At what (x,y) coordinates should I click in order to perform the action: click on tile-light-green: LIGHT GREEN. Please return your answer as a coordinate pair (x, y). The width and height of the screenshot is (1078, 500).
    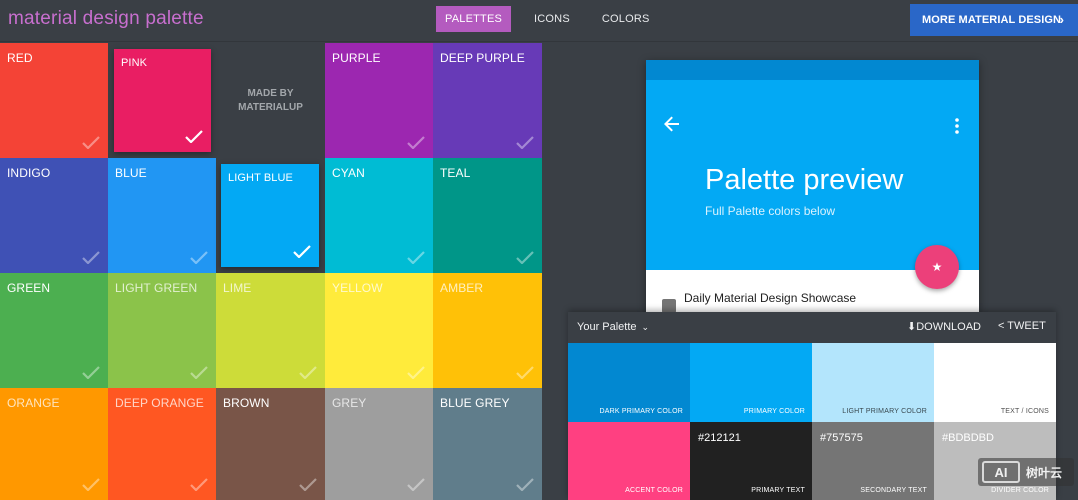
    Looking at the image, I should click on (162, 330).